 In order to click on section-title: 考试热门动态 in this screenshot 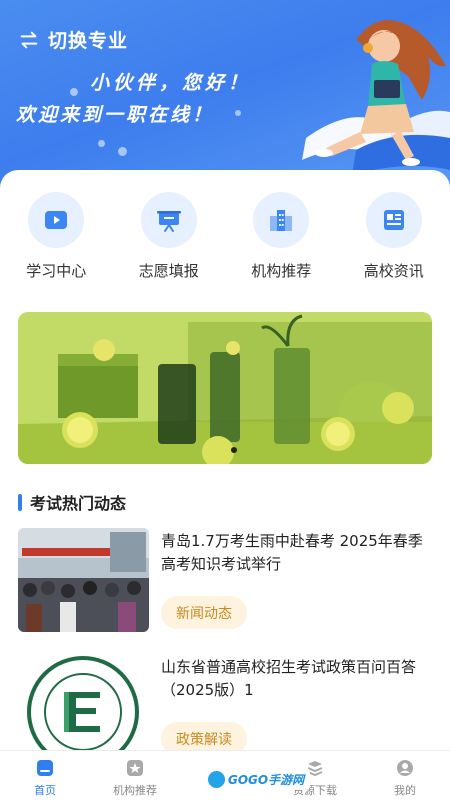, I will do `click(78, 503)`.